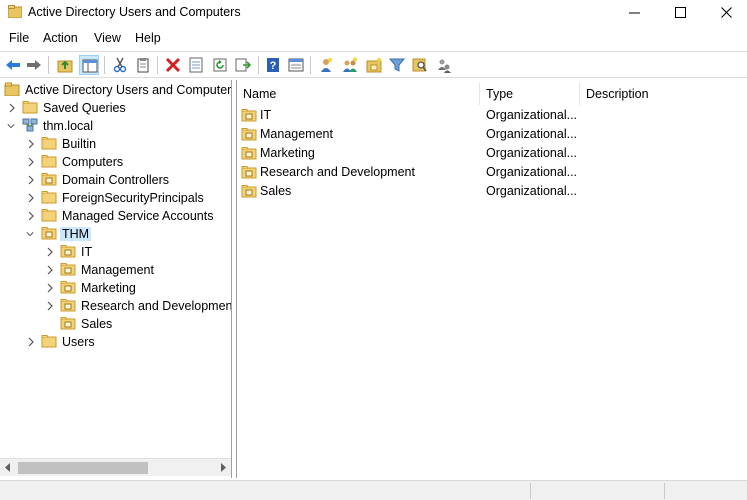 Image resolution: width=747 pixels, height=500 pixels. What do you see at coordinates (223, 467) in the screenshot?
I see `scroll-right-icon` at bounding box center [223, 467].